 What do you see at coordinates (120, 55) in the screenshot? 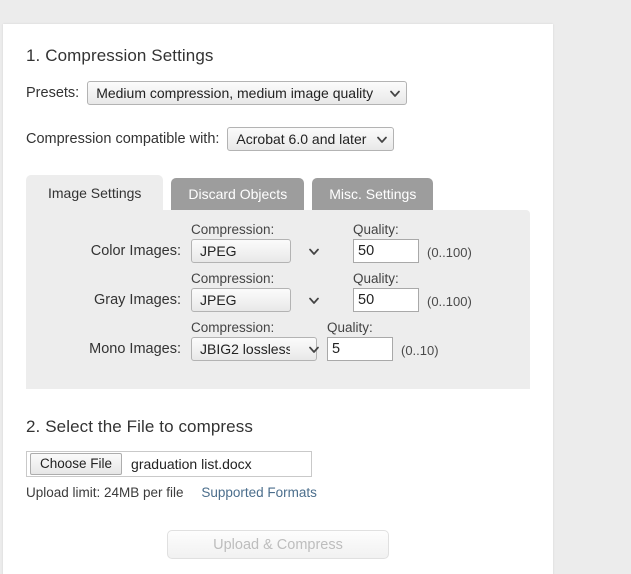
I see `page-title-compression-settings: 1. Compression Settings` at bounding box center [120, 55].